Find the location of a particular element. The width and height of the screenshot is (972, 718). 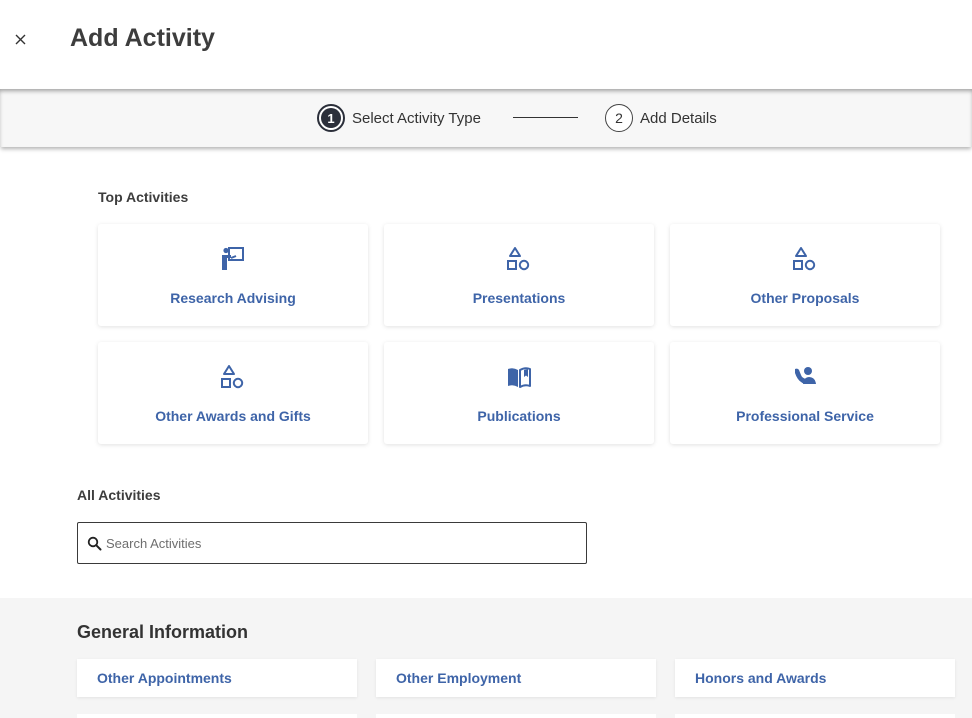

activity-card-label: Presentations is located at coordinates (519, 298).